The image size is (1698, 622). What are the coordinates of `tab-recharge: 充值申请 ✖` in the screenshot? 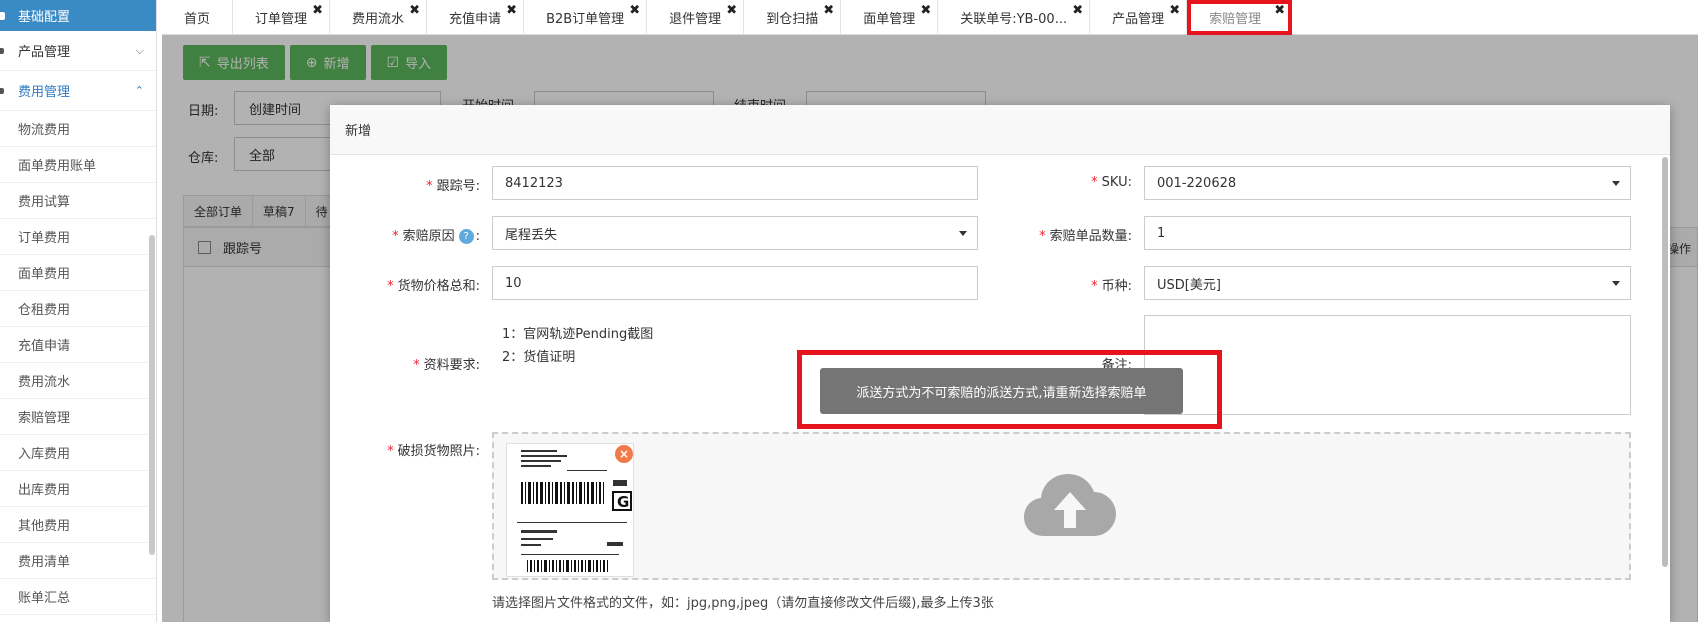 It's located at (476, 17).